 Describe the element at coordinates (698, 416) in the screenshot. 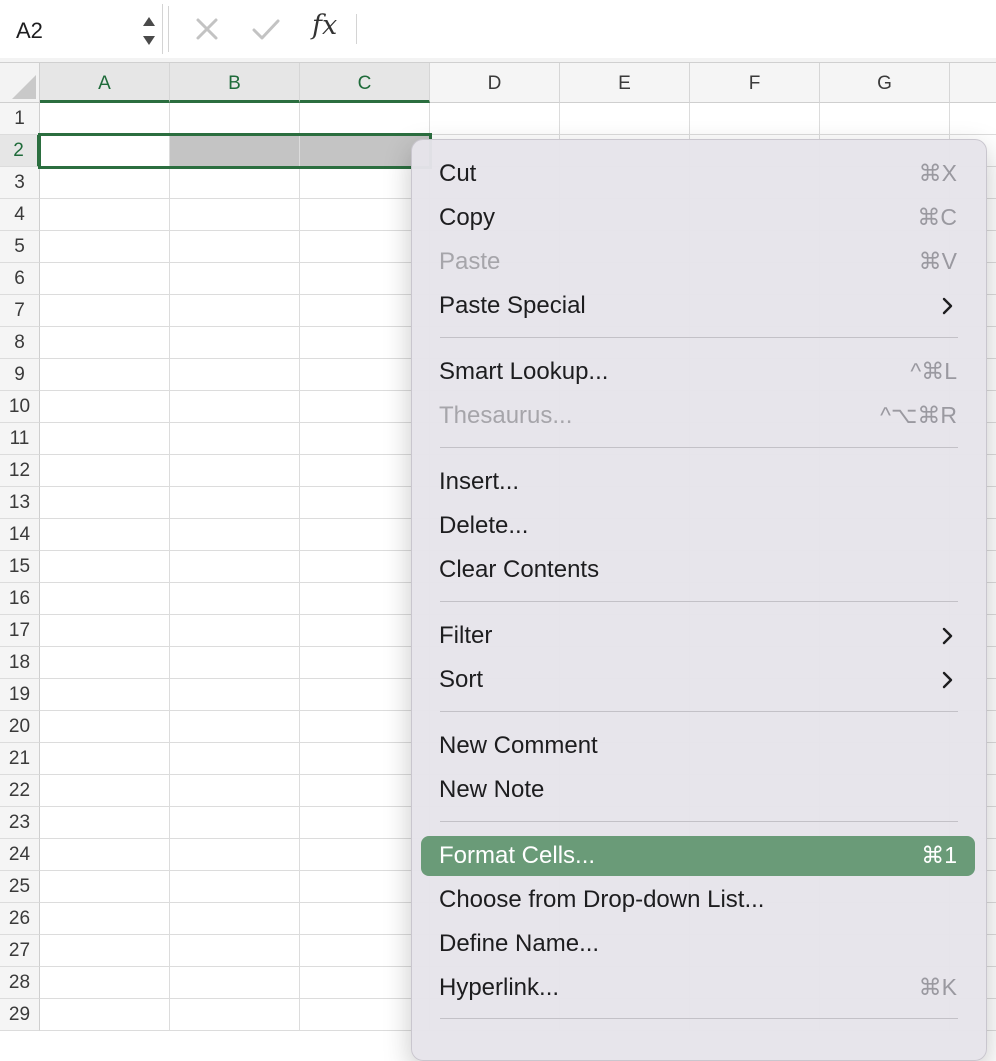

I see `menu-item-thesaurus: Thesaurus... ^⌥⌘R` at that location.